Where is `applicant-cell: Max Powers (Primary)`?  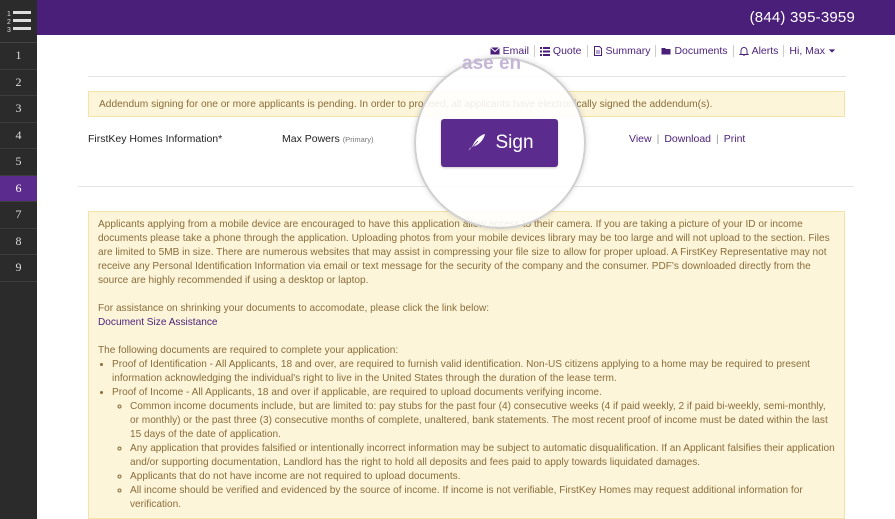 applicant-cell: Max Powers (Primary) is located at coordinates (328, 139).